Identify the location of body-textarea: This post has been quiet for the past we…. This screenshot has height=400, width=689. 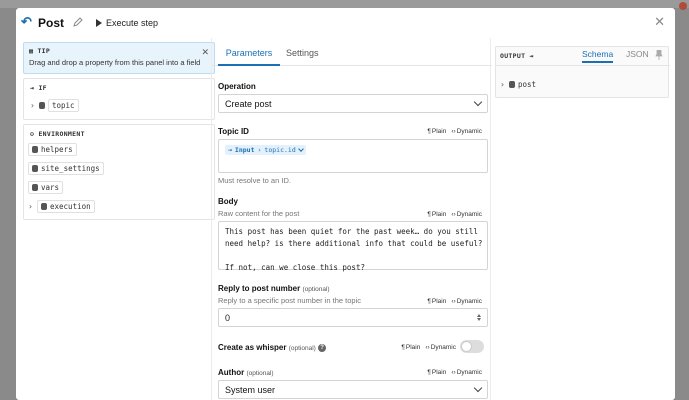
(353, 246).